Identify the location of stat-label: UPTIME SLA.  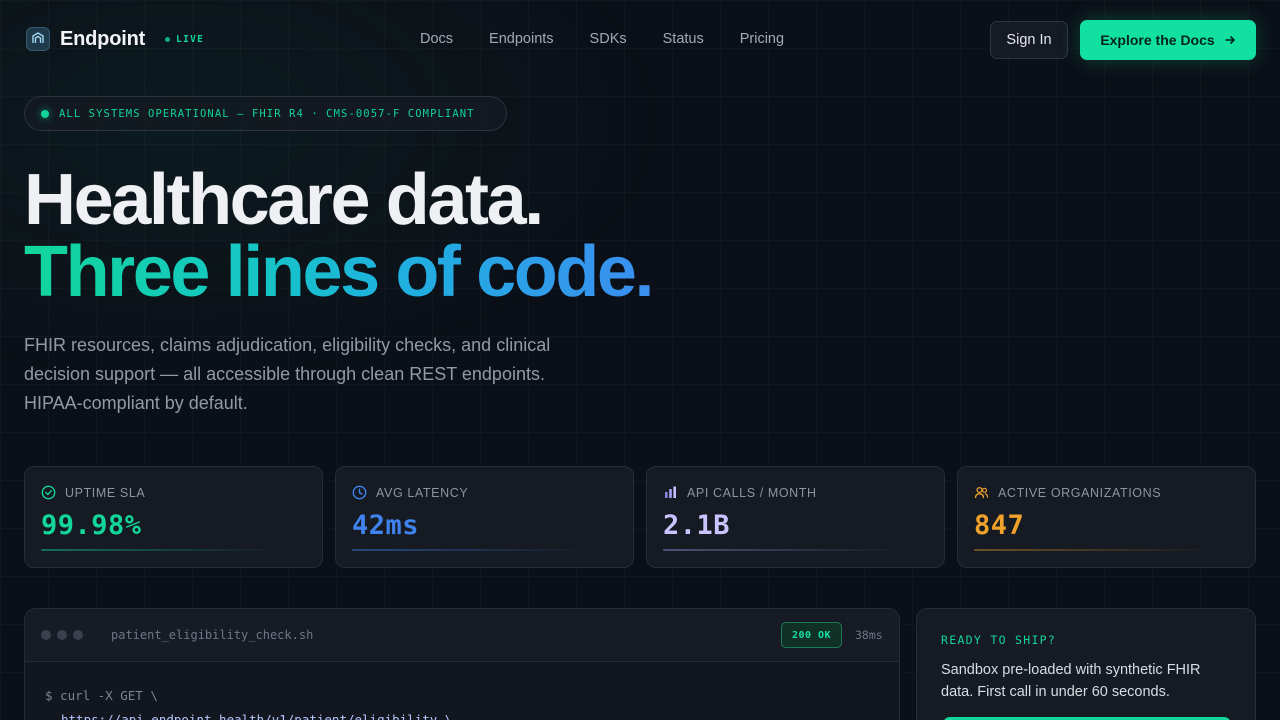
(105, 492).